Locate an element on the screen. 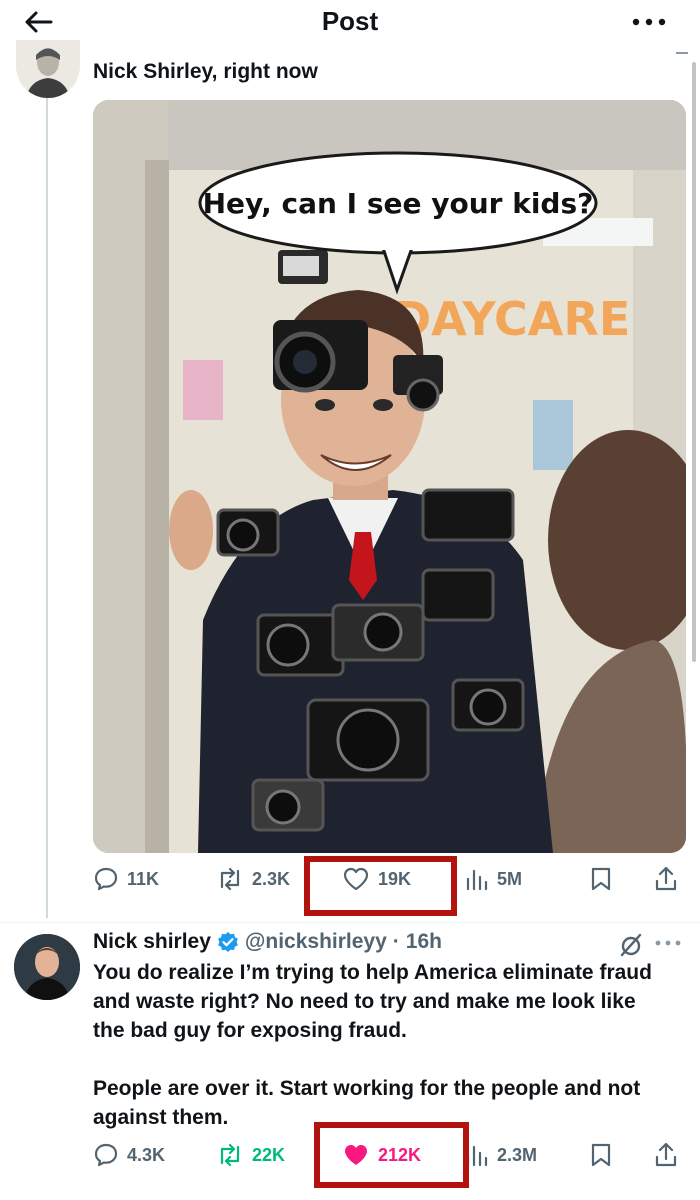  grok-icon is located at coordinates (631, 945).